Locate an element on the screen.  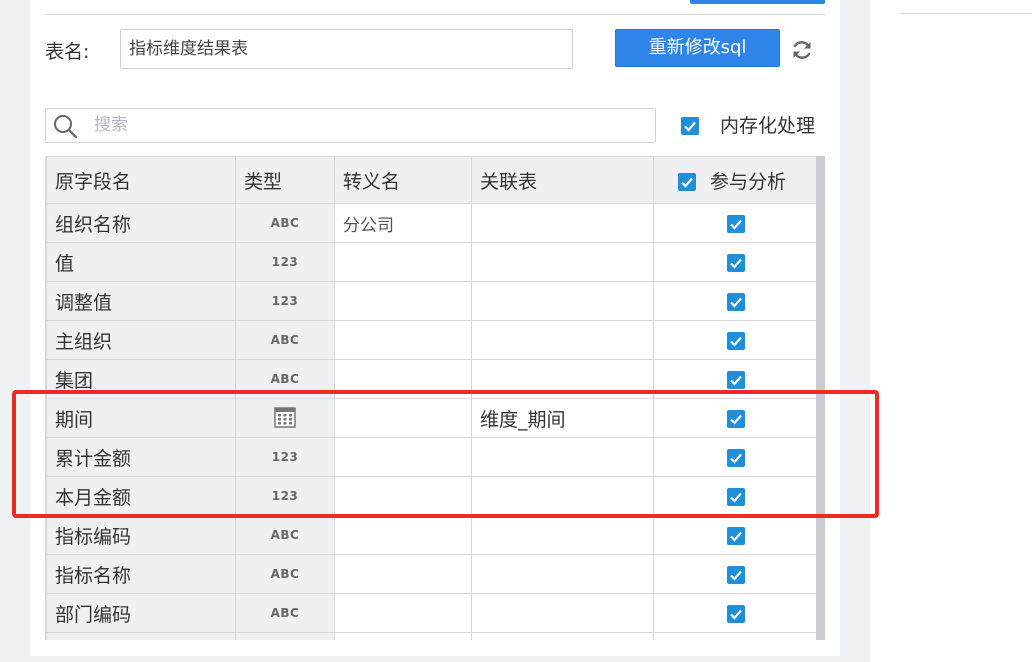
refresh-icon is located at coordinates (802, 50).